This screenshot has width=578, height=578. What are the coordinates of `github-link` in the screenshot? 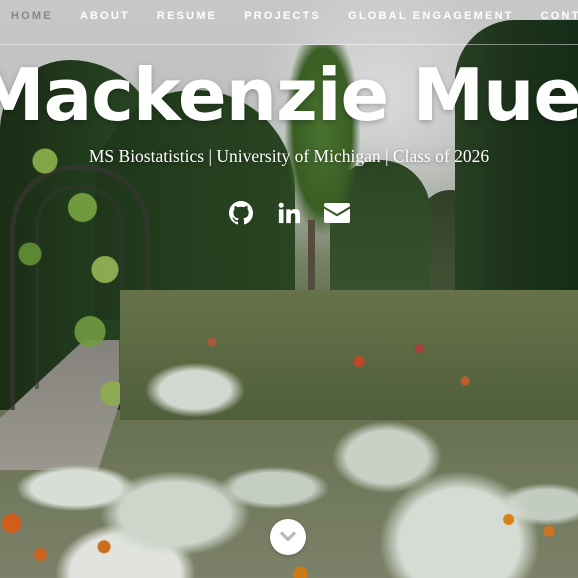 It's located at (241, 213).